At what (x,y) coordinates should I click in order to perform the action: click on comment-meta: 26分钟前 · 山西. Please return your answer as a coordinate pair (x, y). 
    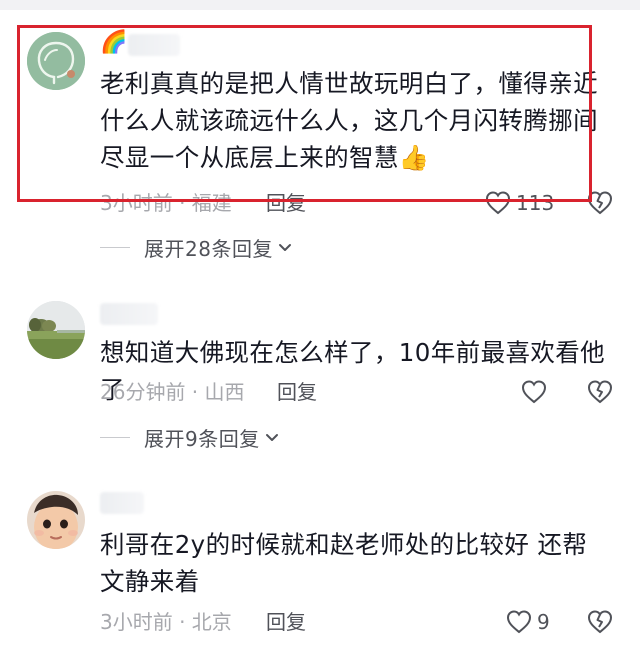
    Looking at the image, I should click on (172, 392).